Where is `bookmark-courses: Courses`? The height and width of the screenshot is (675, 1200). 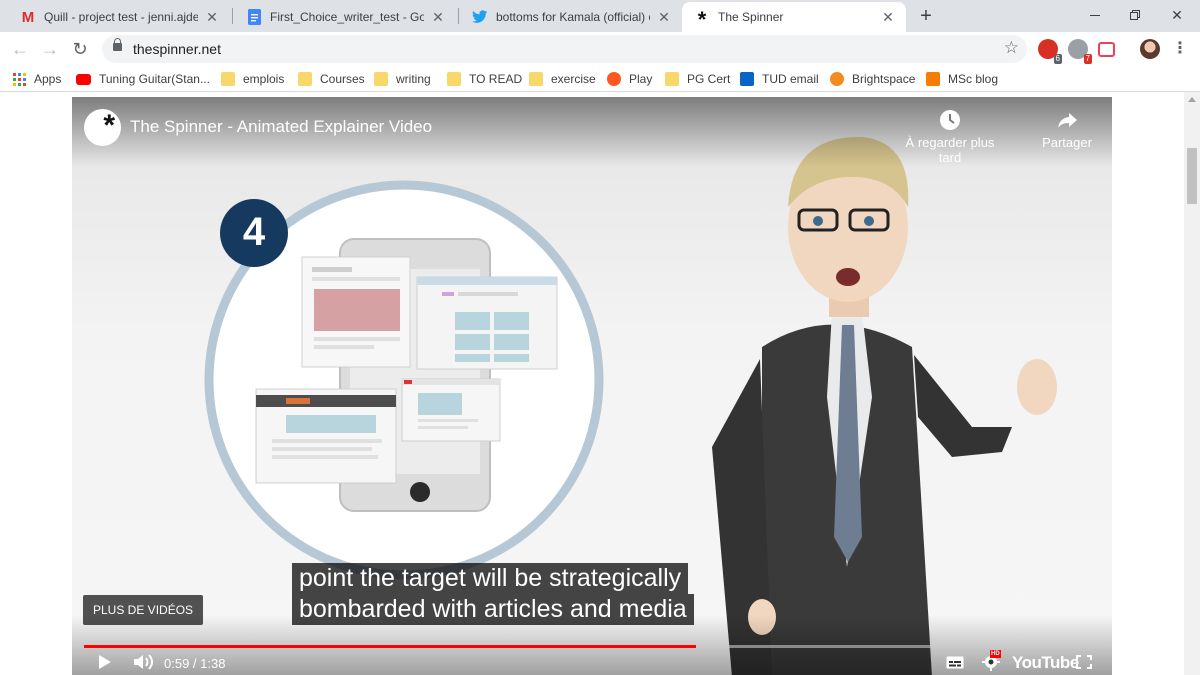 bookmark-courses: Courses is located at coordinates (331, 79).